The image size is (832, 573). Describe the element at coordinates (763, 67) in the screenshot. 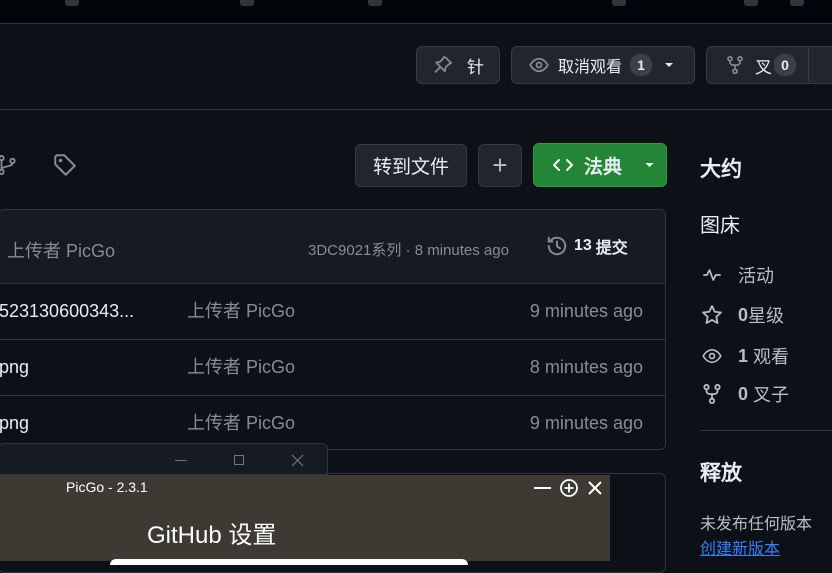

I see `fork-label: 叉` at that location.